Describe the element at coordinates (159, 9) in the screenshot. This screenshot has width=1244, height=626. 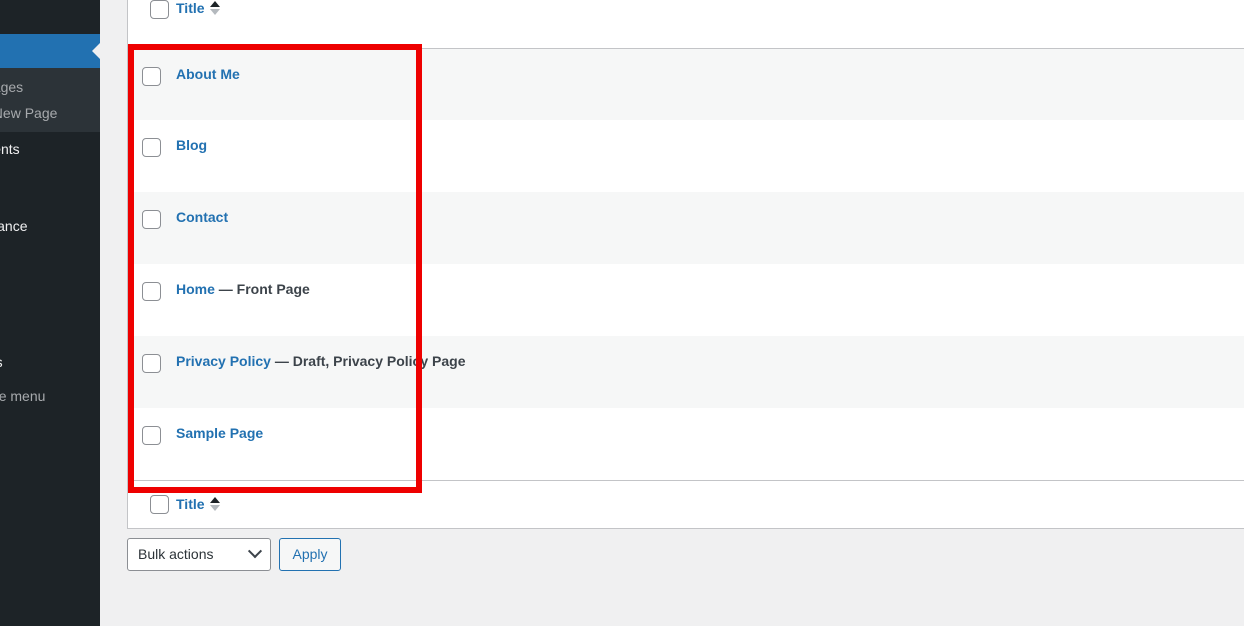
I see `select-all-checkbox` at that location.